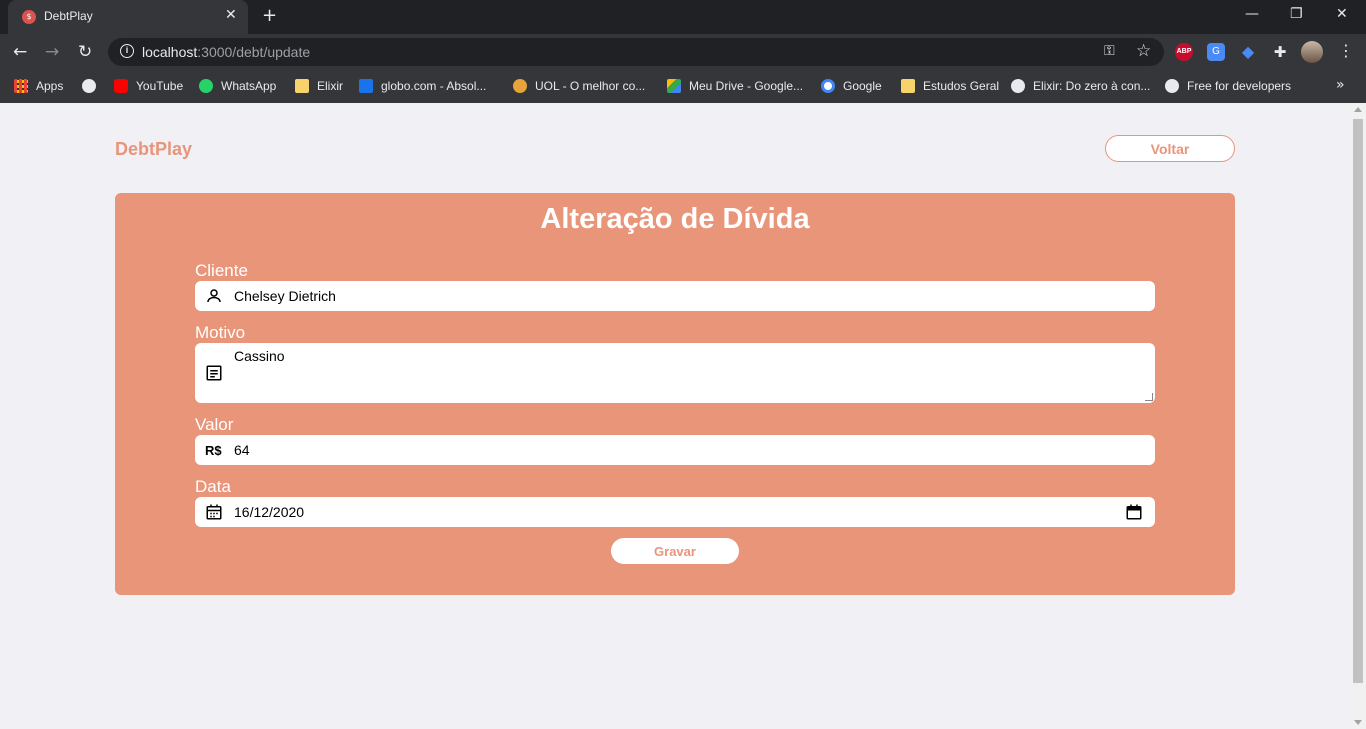 Image resolution: width=1366 pixels, height=729 pixels. Describe the element at coordinates (1170, 148) in the screenshot. I see `back-button: Voltar` at that location.